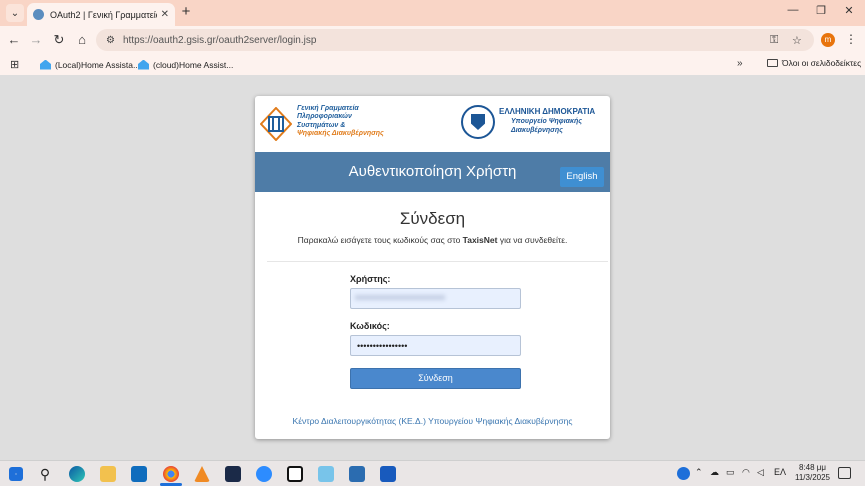 The height and width of the screenshot is (486, 865). What do you see at coordinates (537, 130) in the screenshot?
I see `ministry-line: Διακυβέρνησης` at bounding box center [537, 130].